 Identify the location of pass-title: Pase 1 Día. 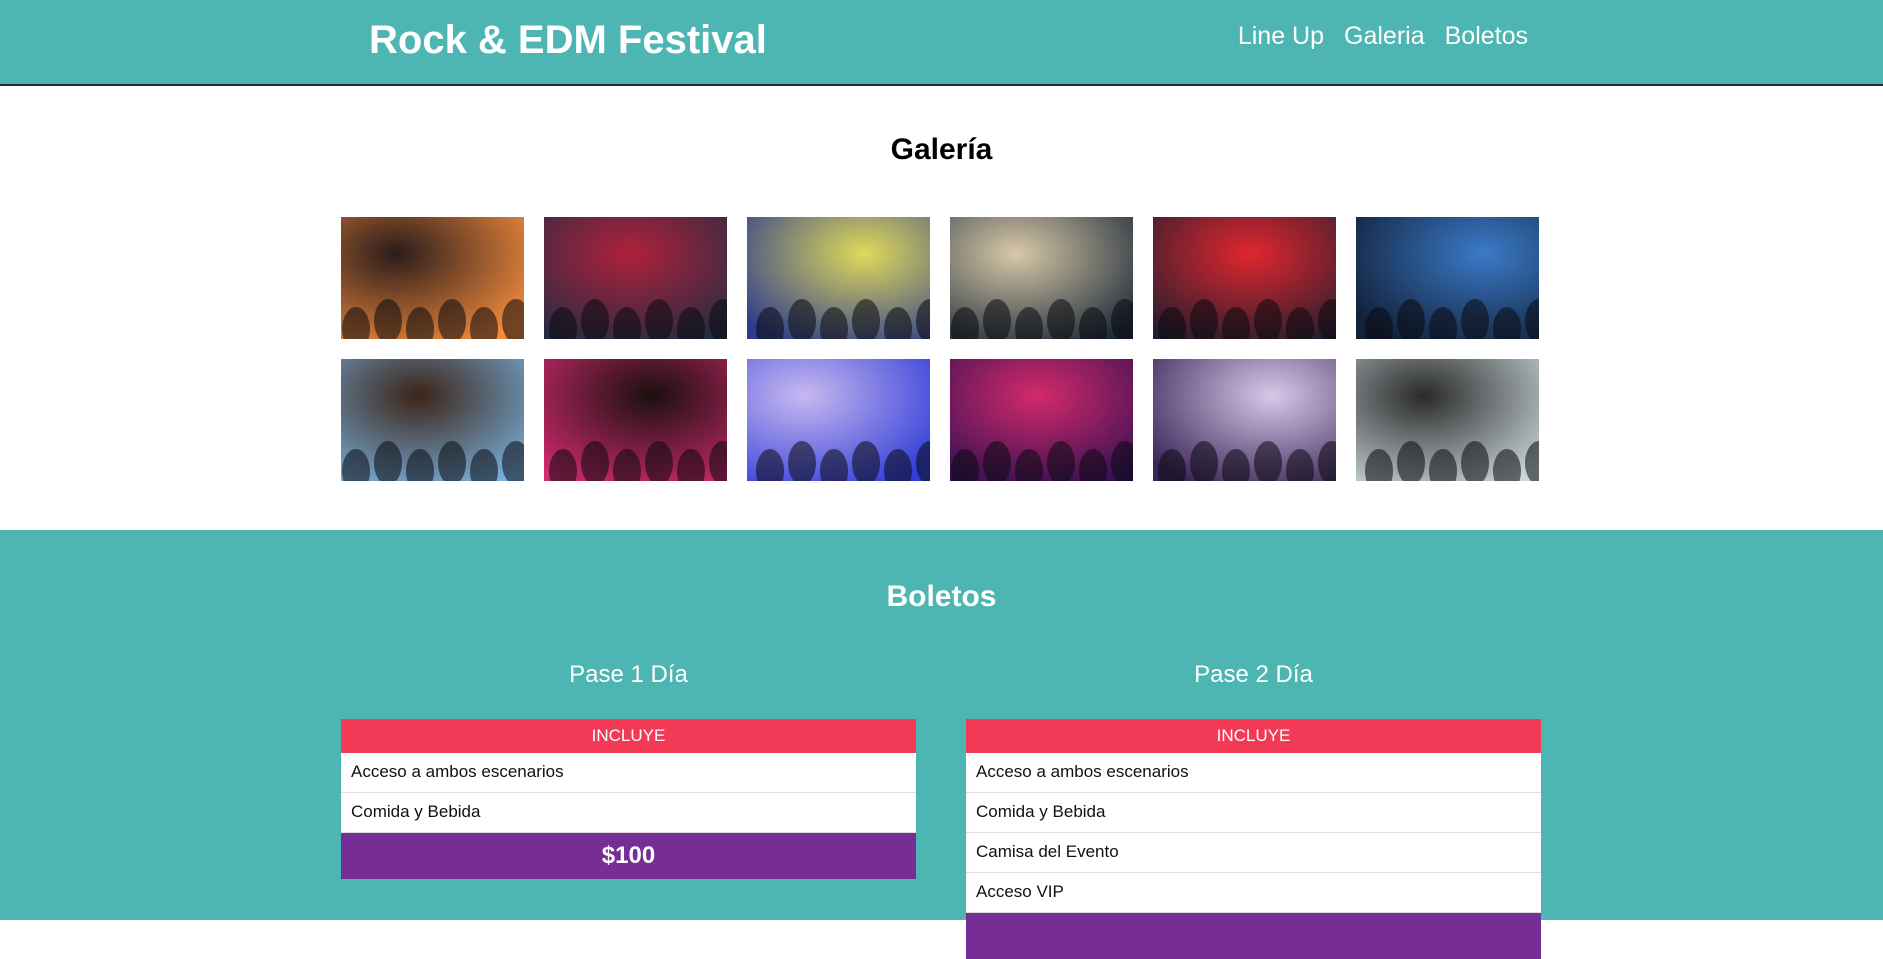
(628, 674).